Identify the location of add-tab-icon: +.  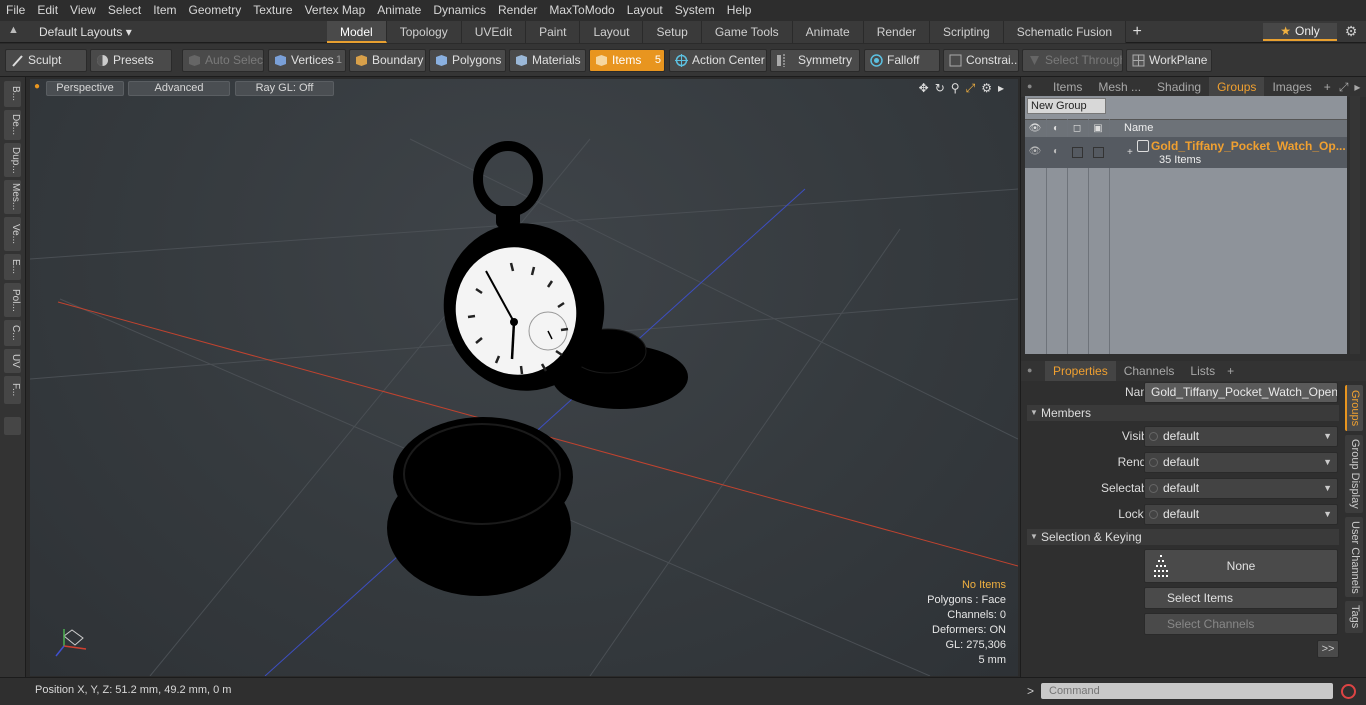
(1137, 32).